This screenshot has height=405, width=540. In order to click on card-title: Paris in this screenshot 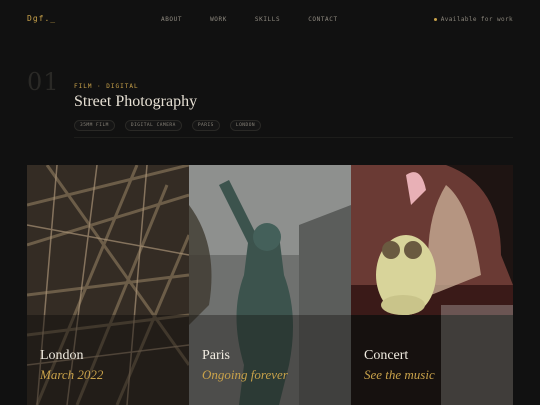, I will do `click(216, 355)`.